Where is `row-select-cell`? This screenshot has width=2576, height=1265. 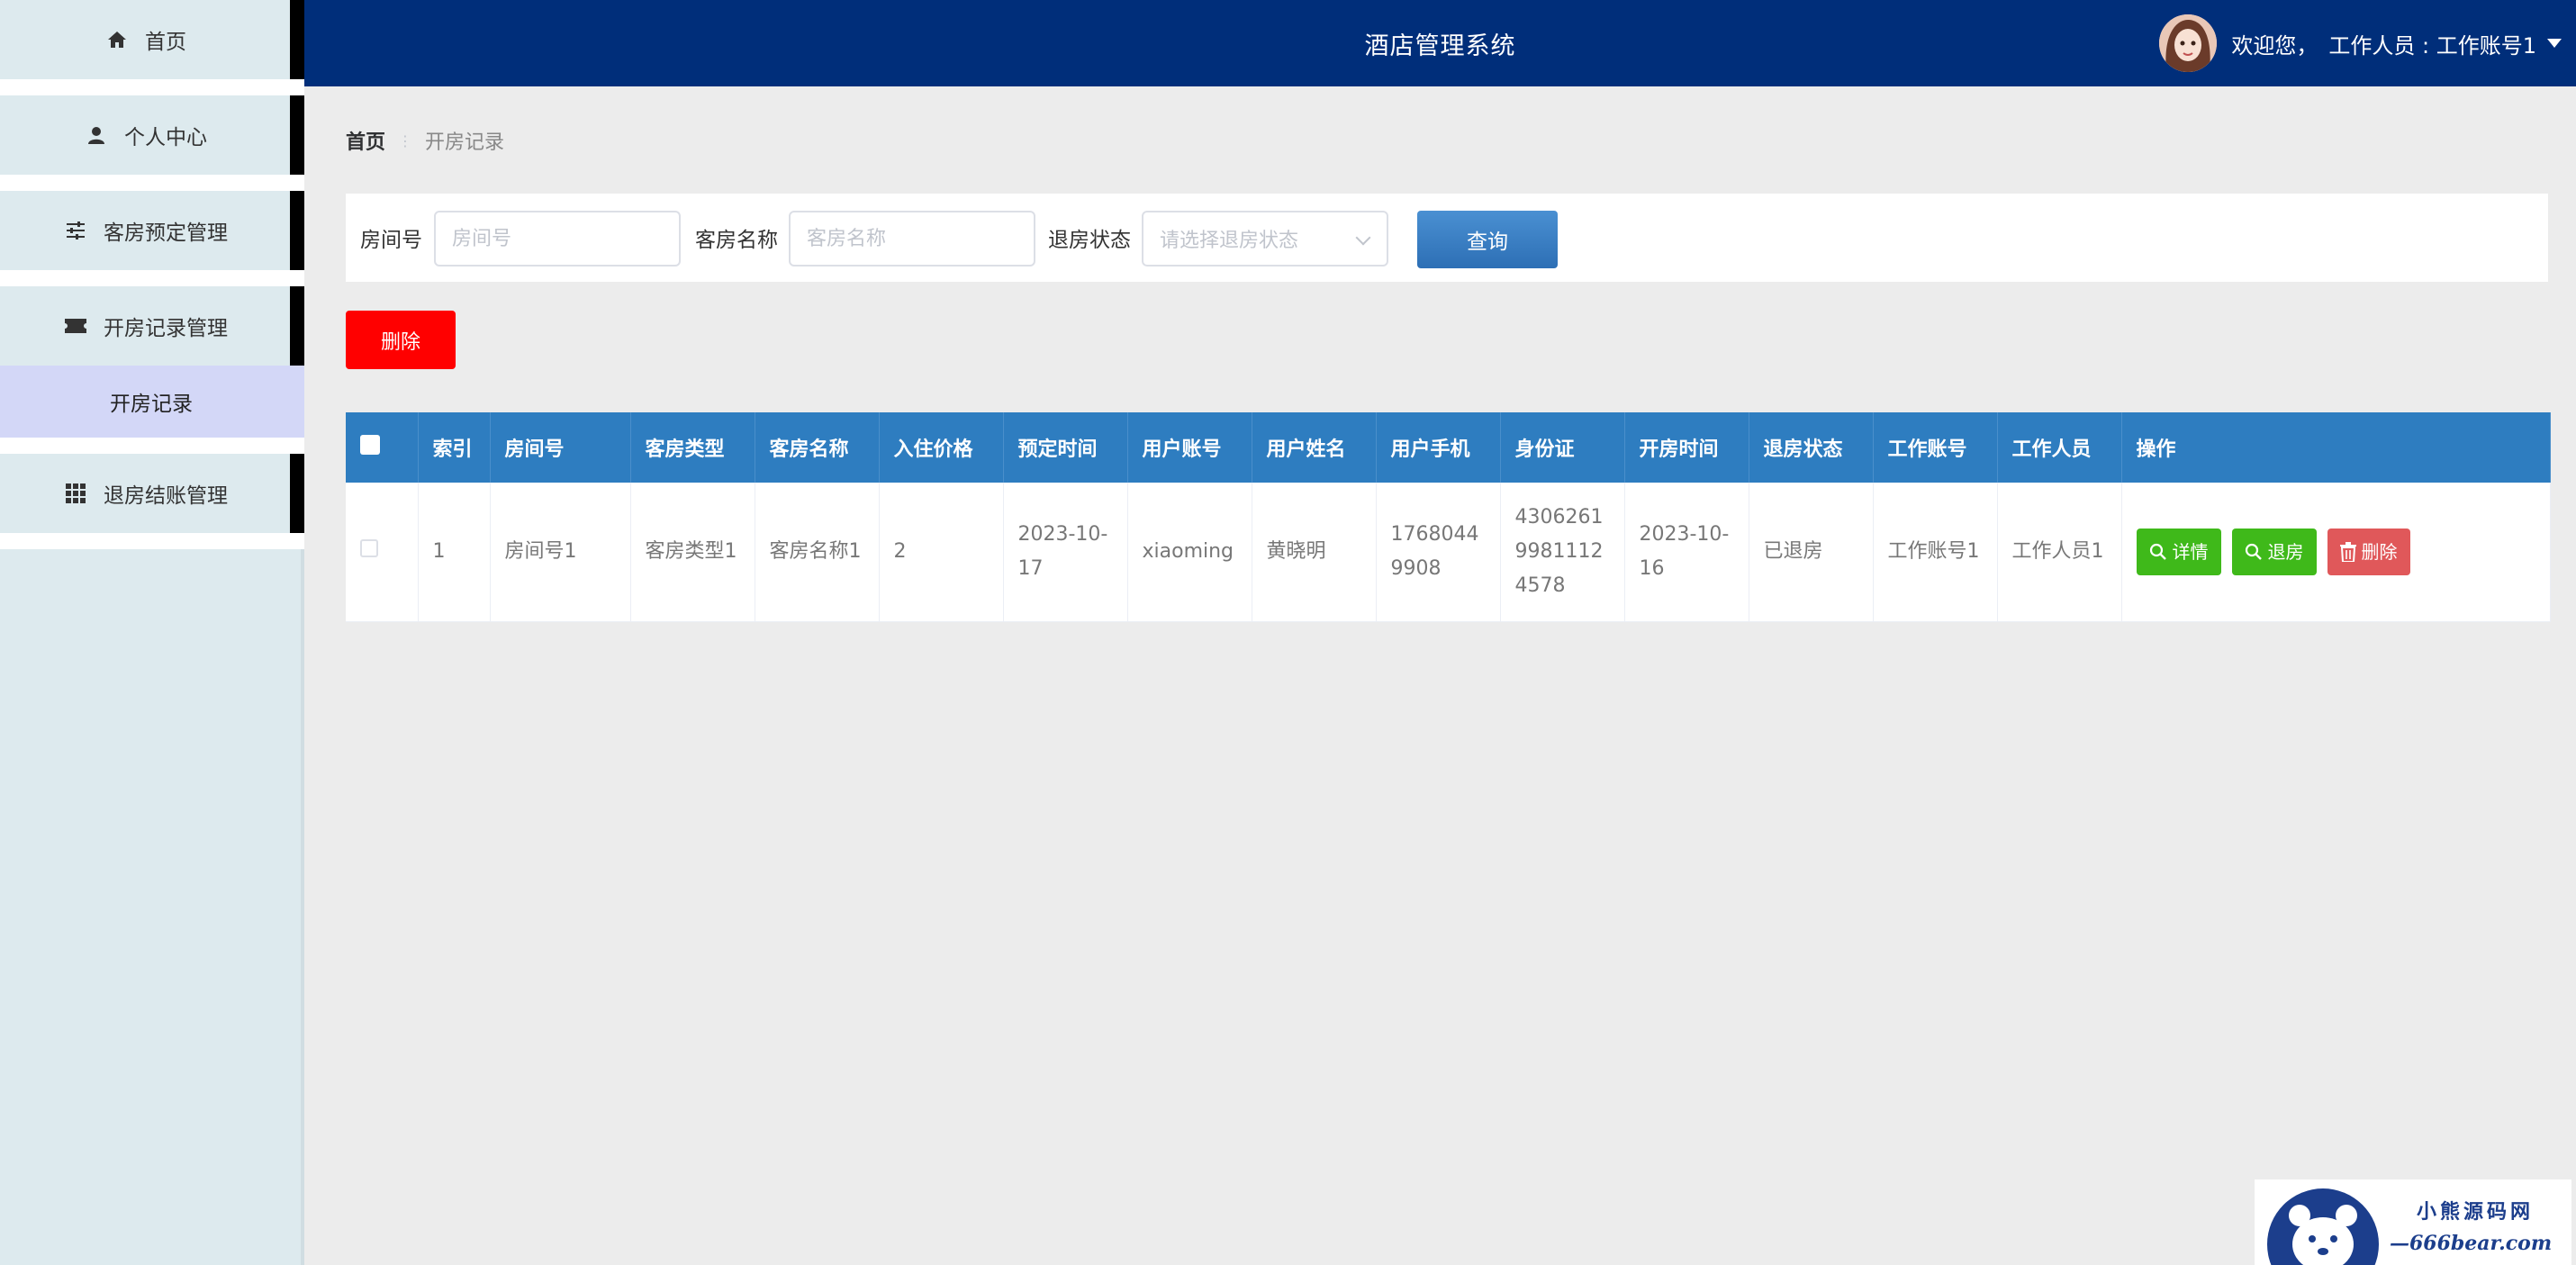
row-select-cell is located at coordinates (382, 552).